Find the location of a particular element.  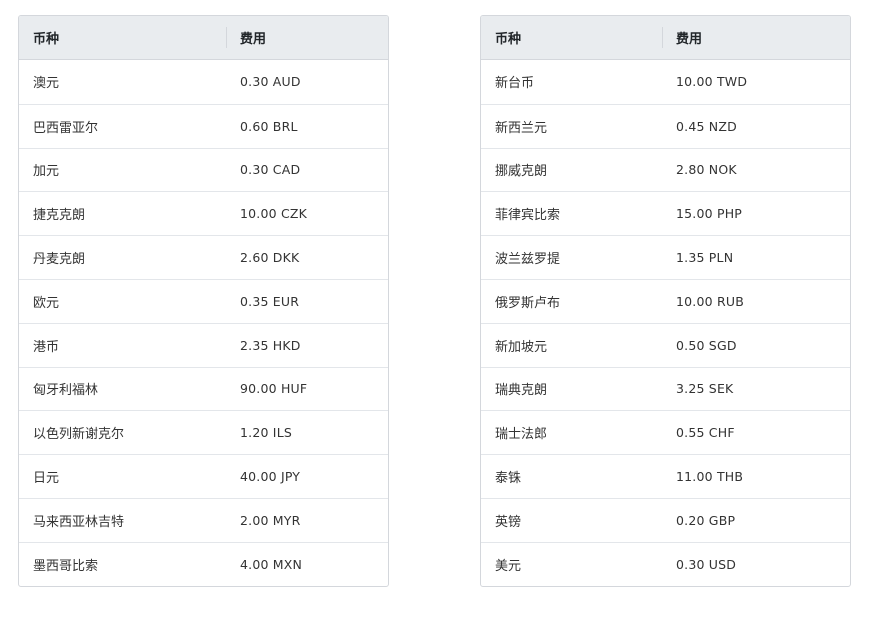

fee-amount-cell: 90.00 HUF is located at coordinates (274, 389).